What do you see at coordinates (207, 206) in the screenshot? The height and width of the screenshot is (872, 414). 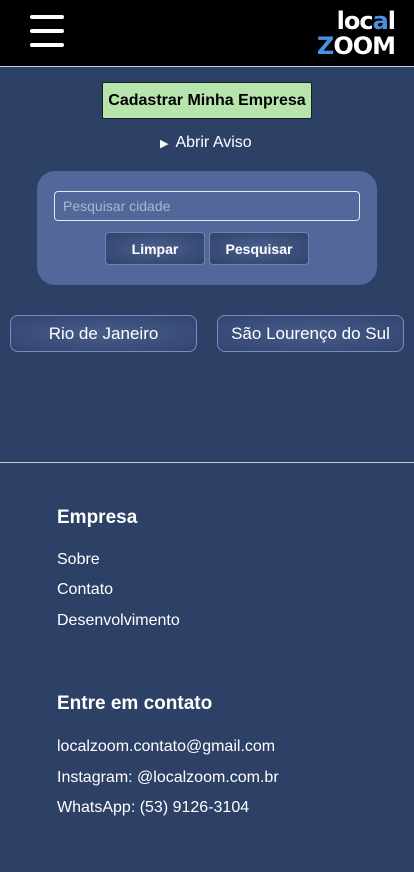 I see `city-search-input` at bounding box center [207, 206].